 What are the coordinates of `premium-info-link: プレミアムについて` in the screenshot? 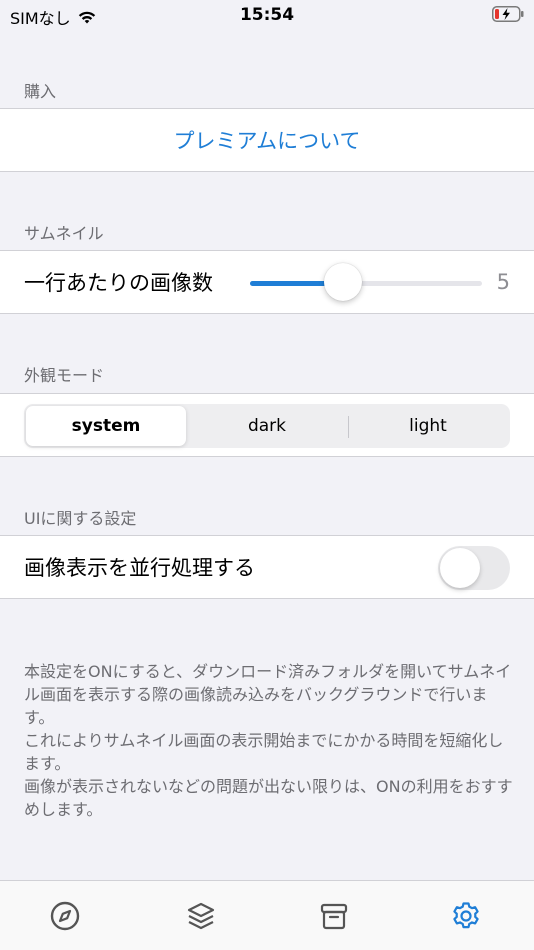 It's located at (267, 140).